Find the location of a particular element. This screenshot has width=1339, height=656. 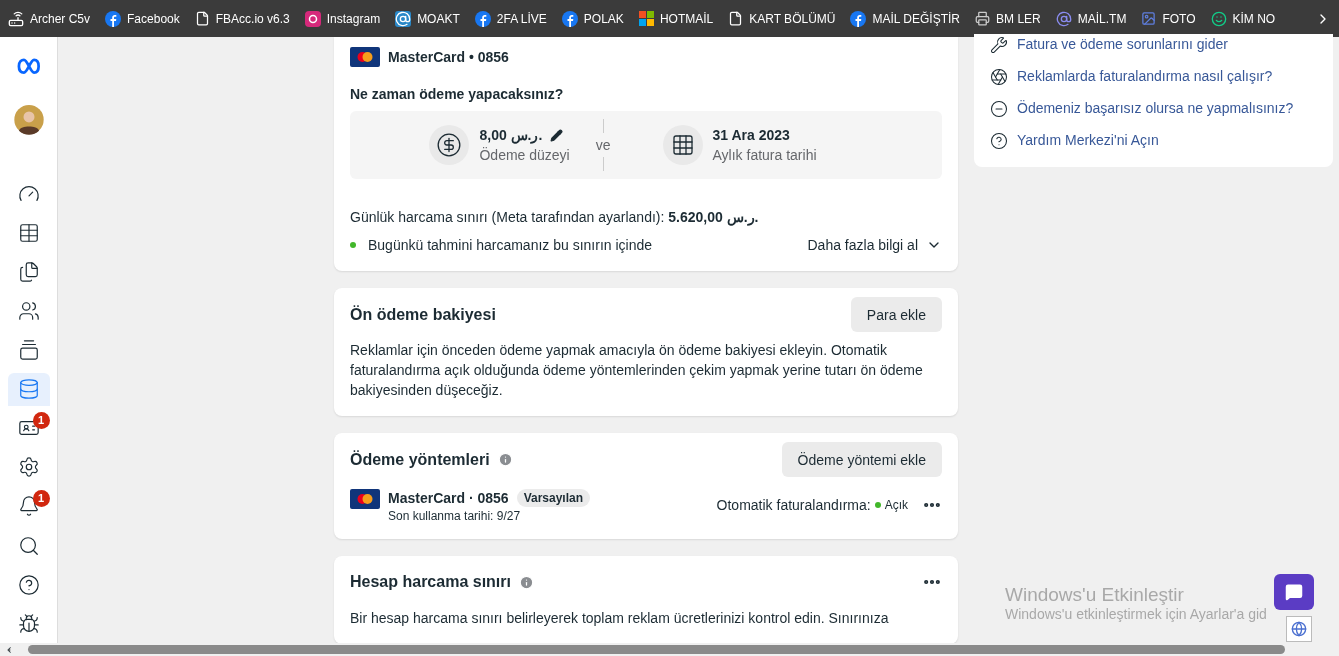

minus-circle-icon is located at coordinates (999, 108).